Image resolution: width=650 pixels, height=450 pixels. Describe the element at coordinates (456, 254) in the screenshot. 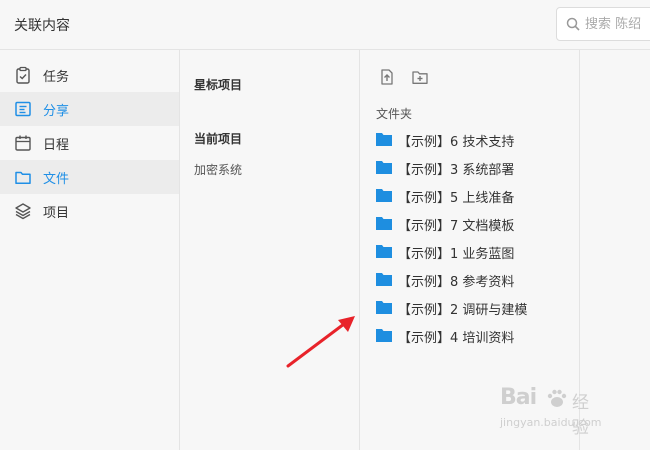

I see `folder-name: 【示例】1 业务蓝图` at that location.